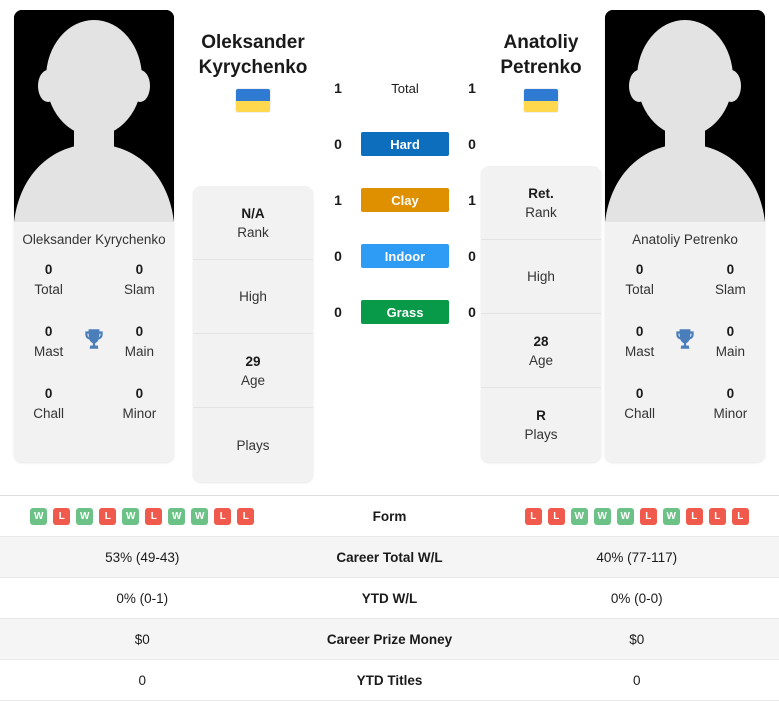 The image size is (779, 719). What do you see at coordinates (253, 361) in the screenshot?
I see `info-value: 29` at bounding box center [253, 361].